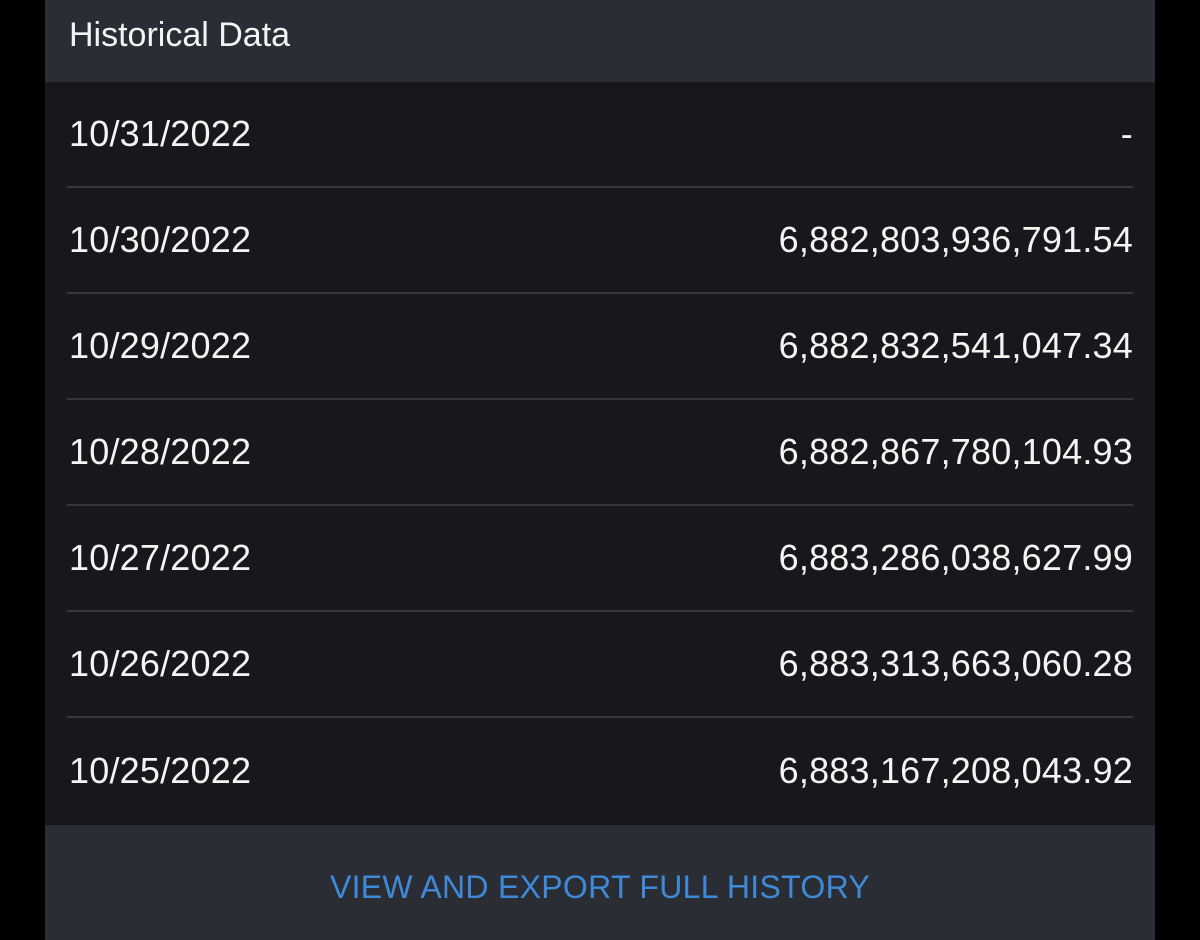 This screenshot has width=1200, height=940. What do you see at coordinates (600, 241) in the screenshot?
I see `list-item: 10/30/2022 6,882,803,936,791.54` at bounding box center [600, 241].